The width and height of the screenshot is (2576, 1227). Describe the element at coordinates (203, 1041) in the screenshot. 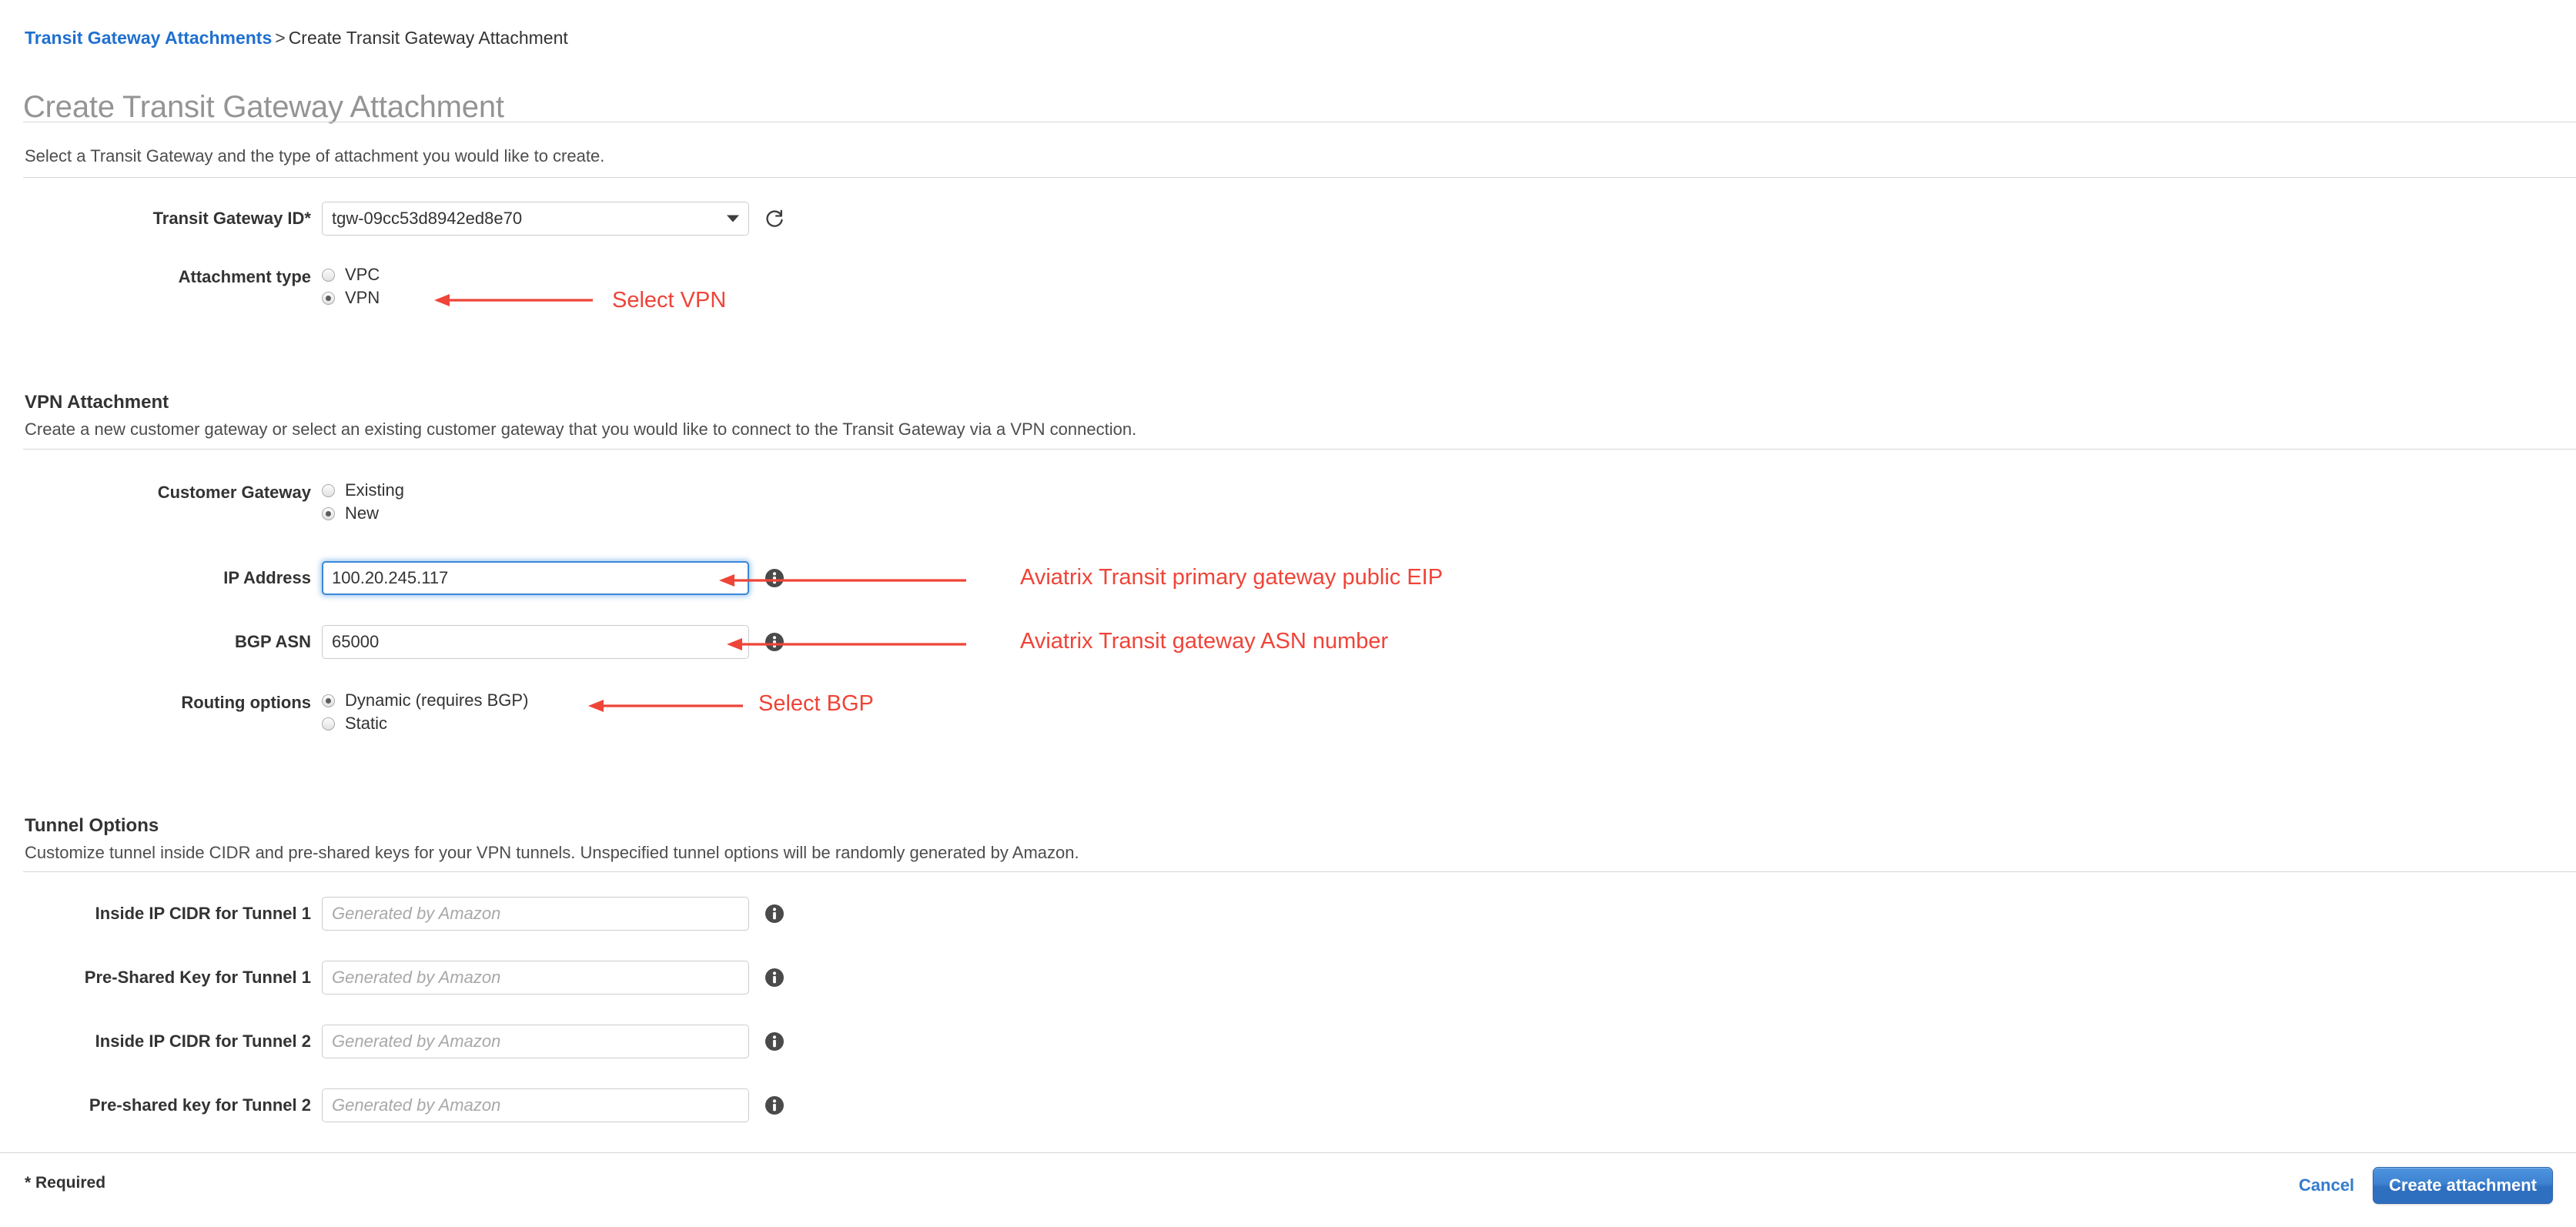

I see `inside-ip-cidr-tunnel-2-label: Inside IP CIDR for Tunnel 2` at that location.